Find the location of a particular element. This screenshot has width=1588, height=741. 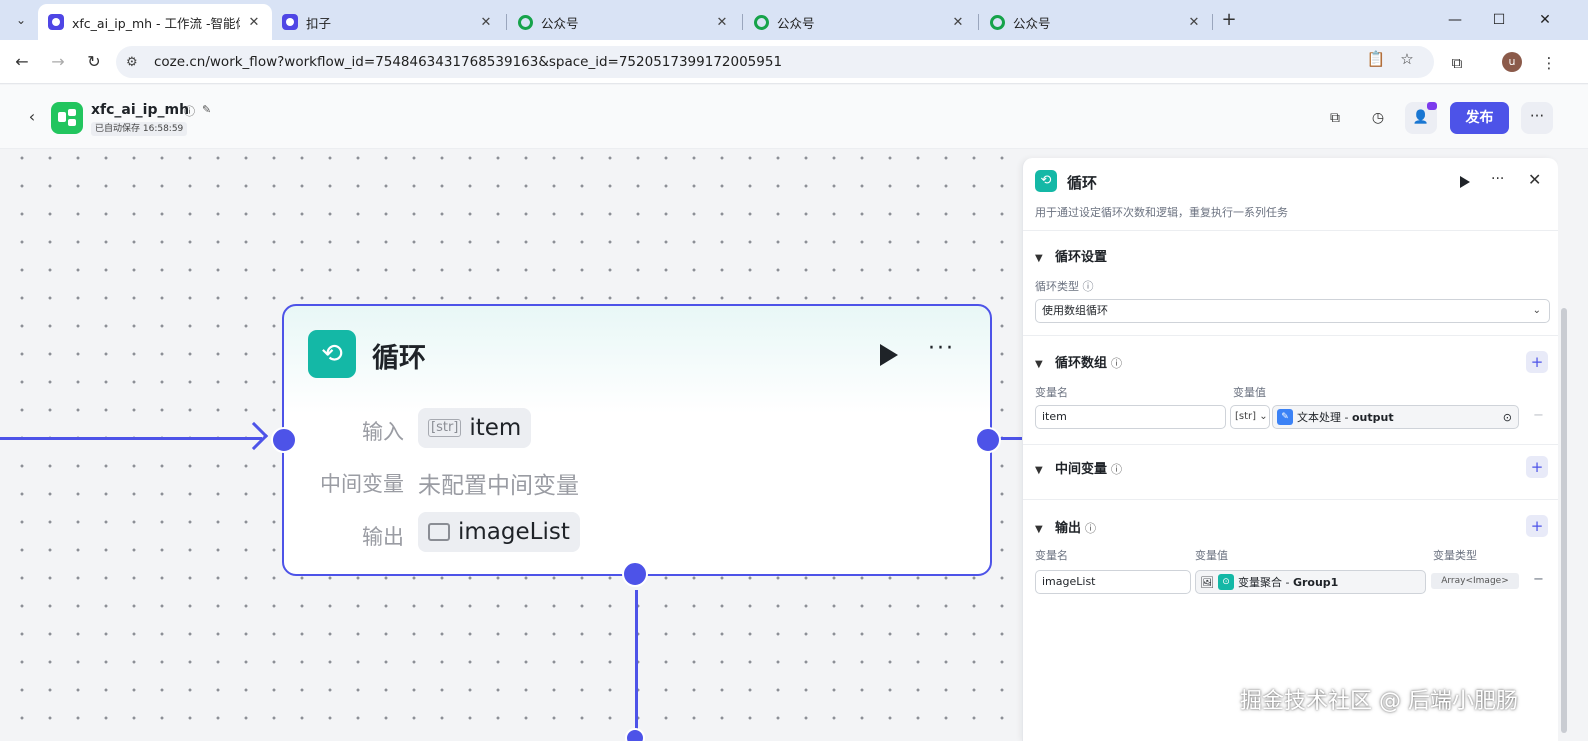

publish-button: 发布 is located at coordinates (1479, 118).